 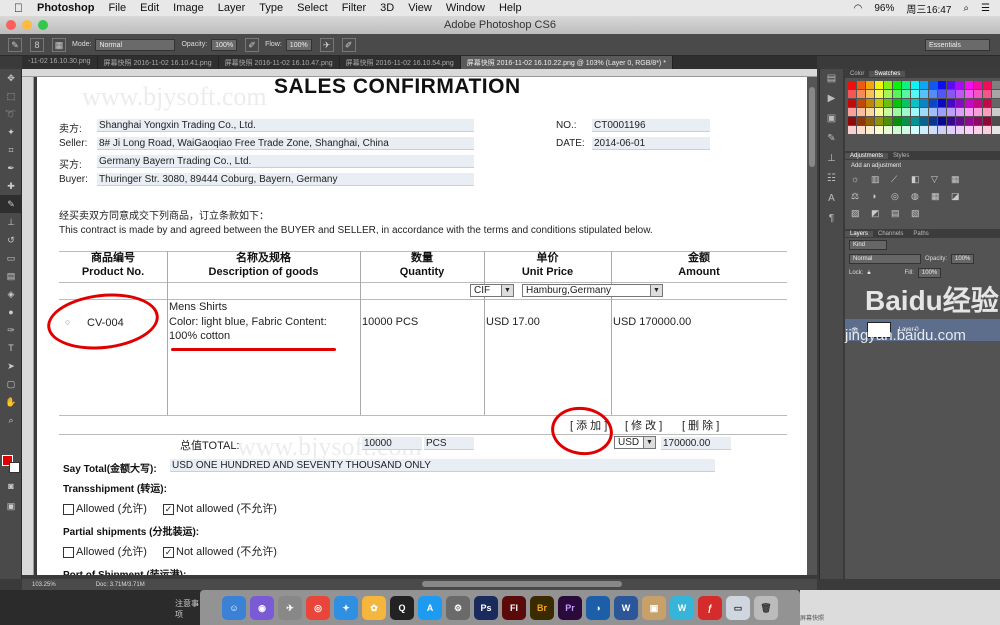 What do you see at coordinates (700, 425) in the screenshot?
I see `delete-button: [ 删 除 ]` at bounding box center [700, 425].